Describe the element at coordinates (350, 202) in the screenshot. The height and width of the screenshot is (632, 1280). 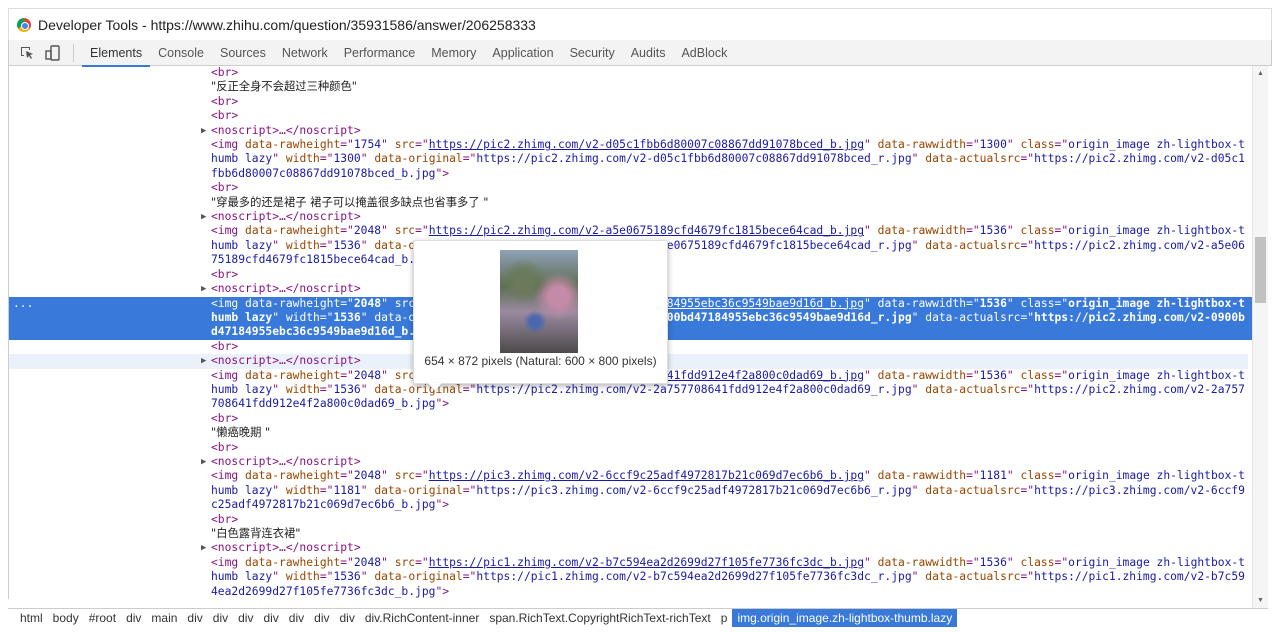
I see `text-node: "穿最多的还是裙子 裙子可以掩盖很多缺点也省事多了 "` at that location.